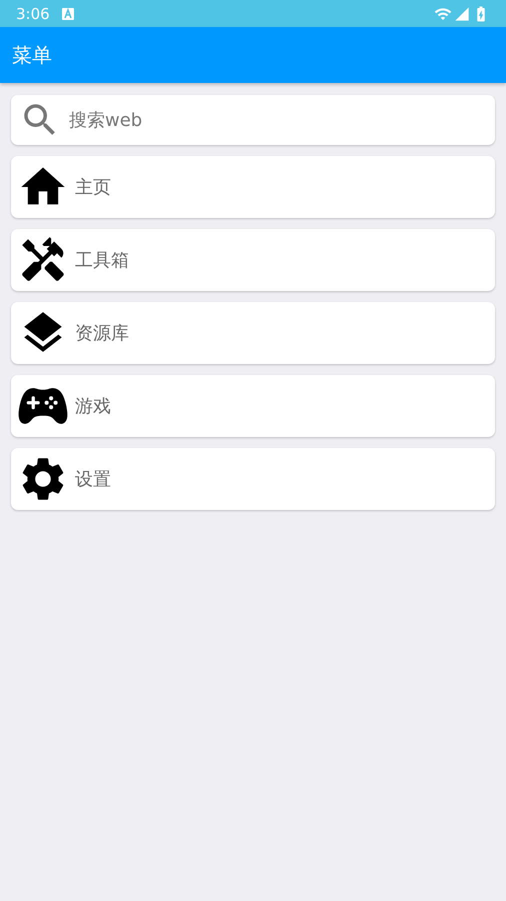 The image size is (506, 901). Describe the element at coordinates (462, 14) in the screenshot. I see `signal-icon` at that location.